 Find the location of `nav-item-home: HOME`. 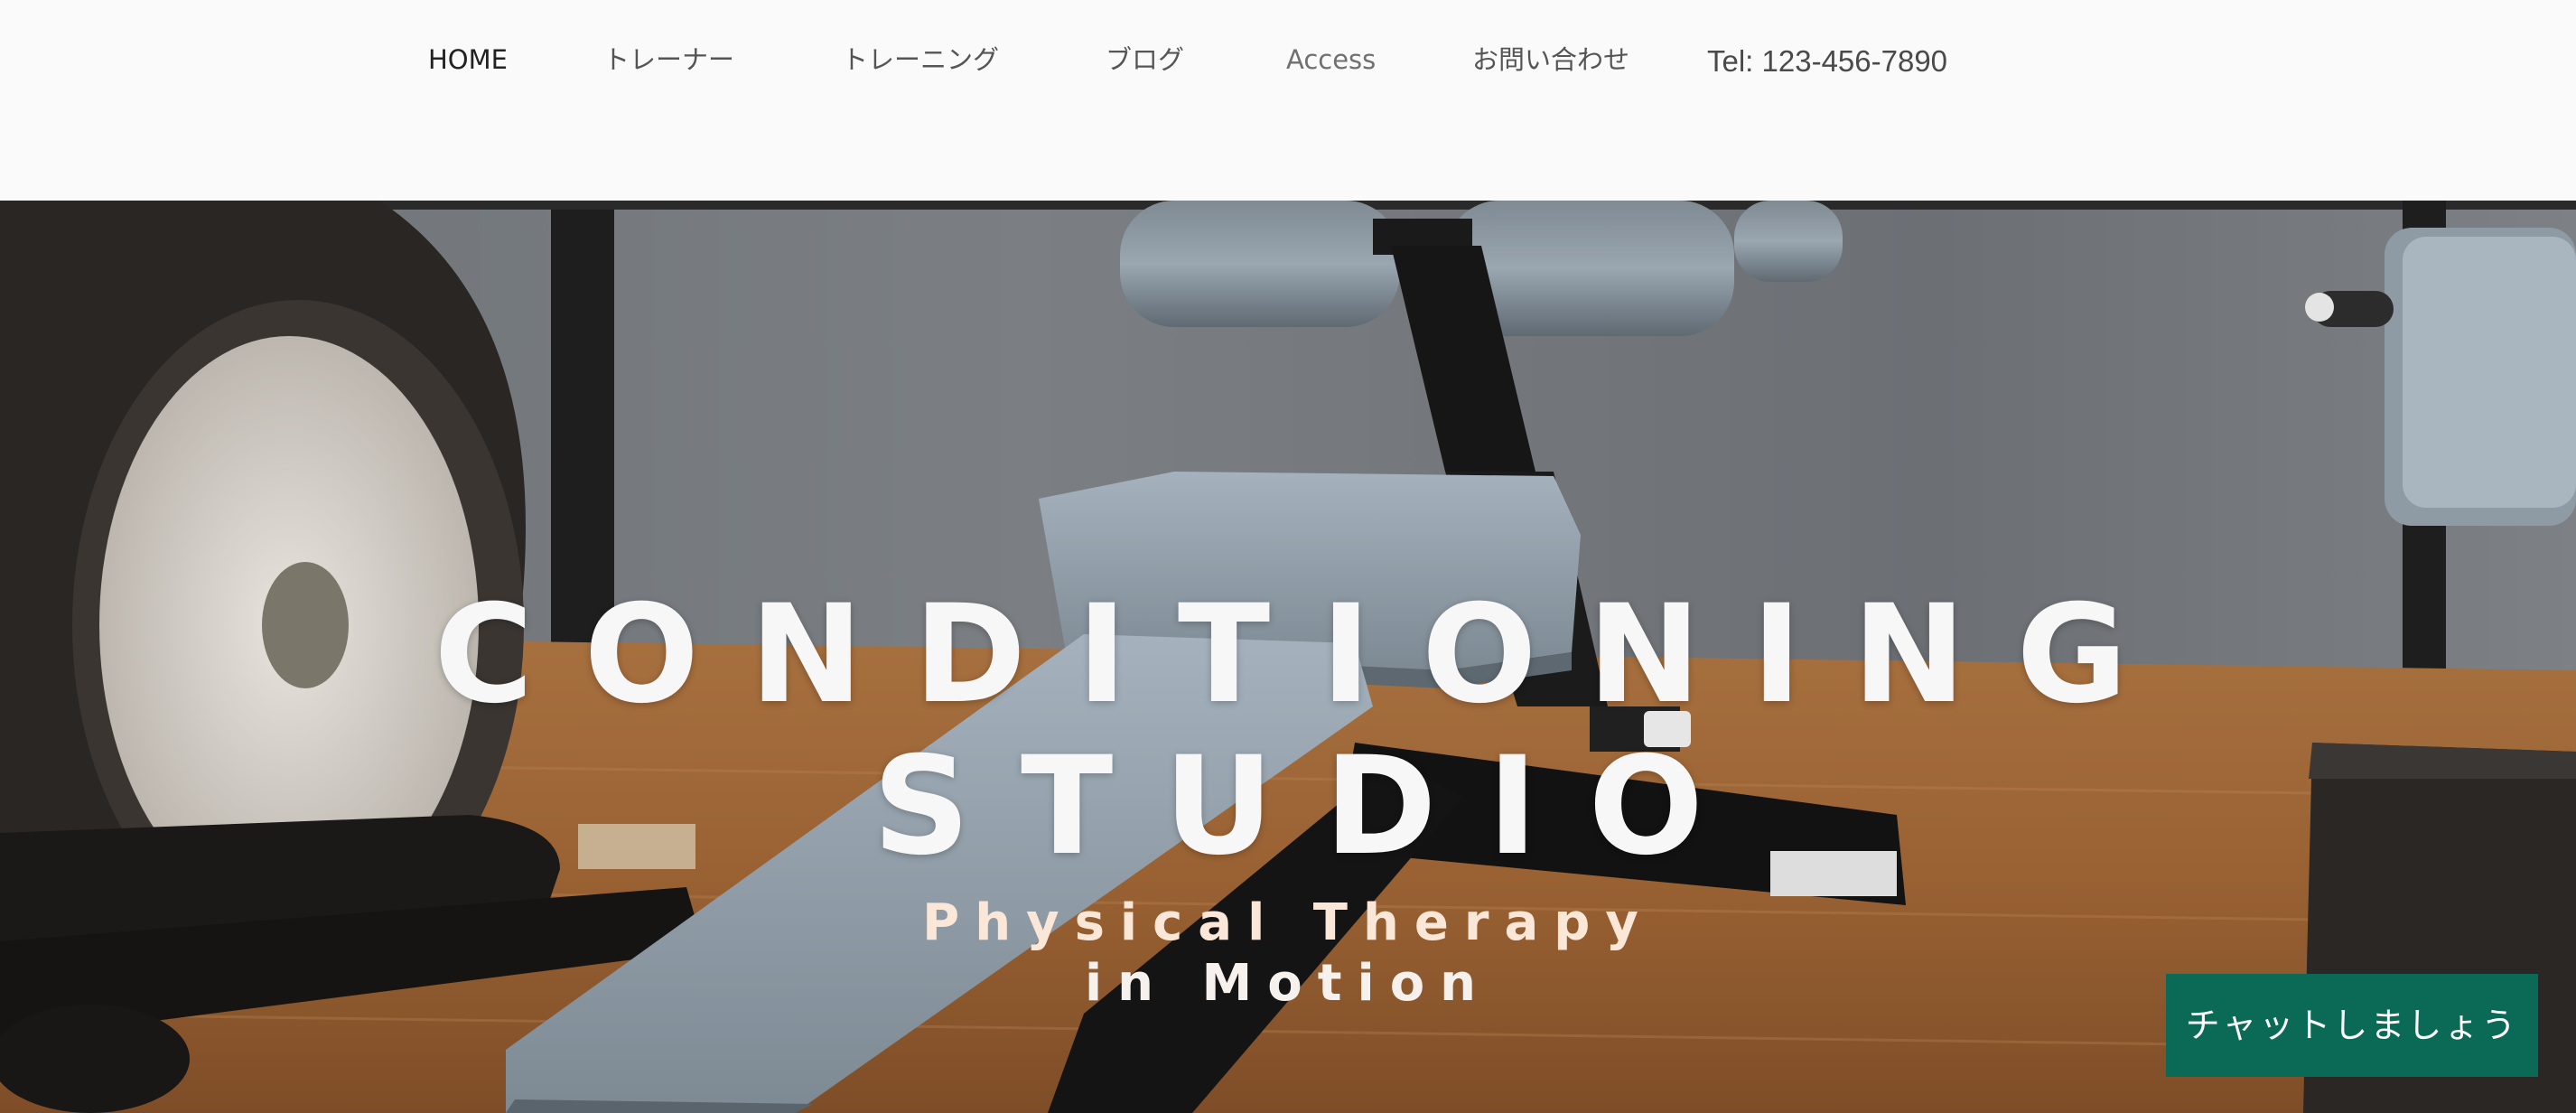

nav-item-home: HOME is located at coordinates (468, 60).